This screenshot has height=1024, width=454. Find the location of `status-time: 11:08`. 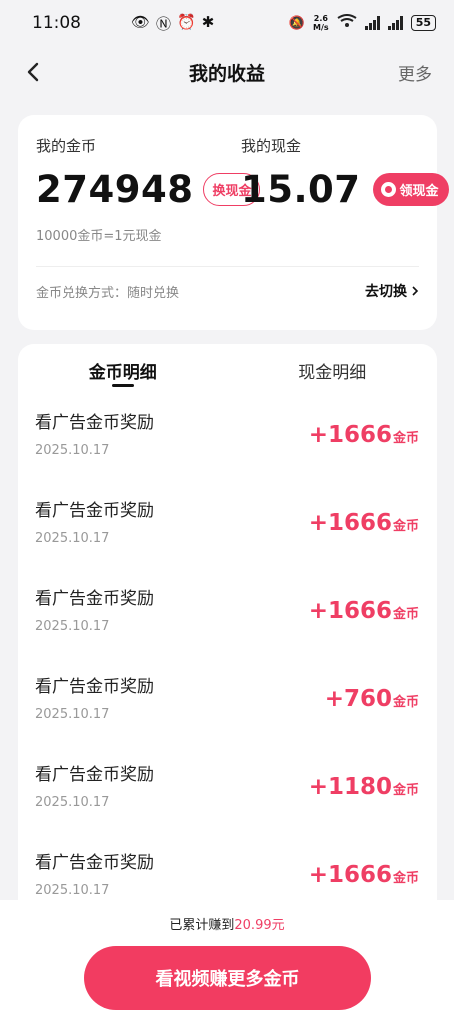

status-time: 11:08 is located at coordinates (56, 23).